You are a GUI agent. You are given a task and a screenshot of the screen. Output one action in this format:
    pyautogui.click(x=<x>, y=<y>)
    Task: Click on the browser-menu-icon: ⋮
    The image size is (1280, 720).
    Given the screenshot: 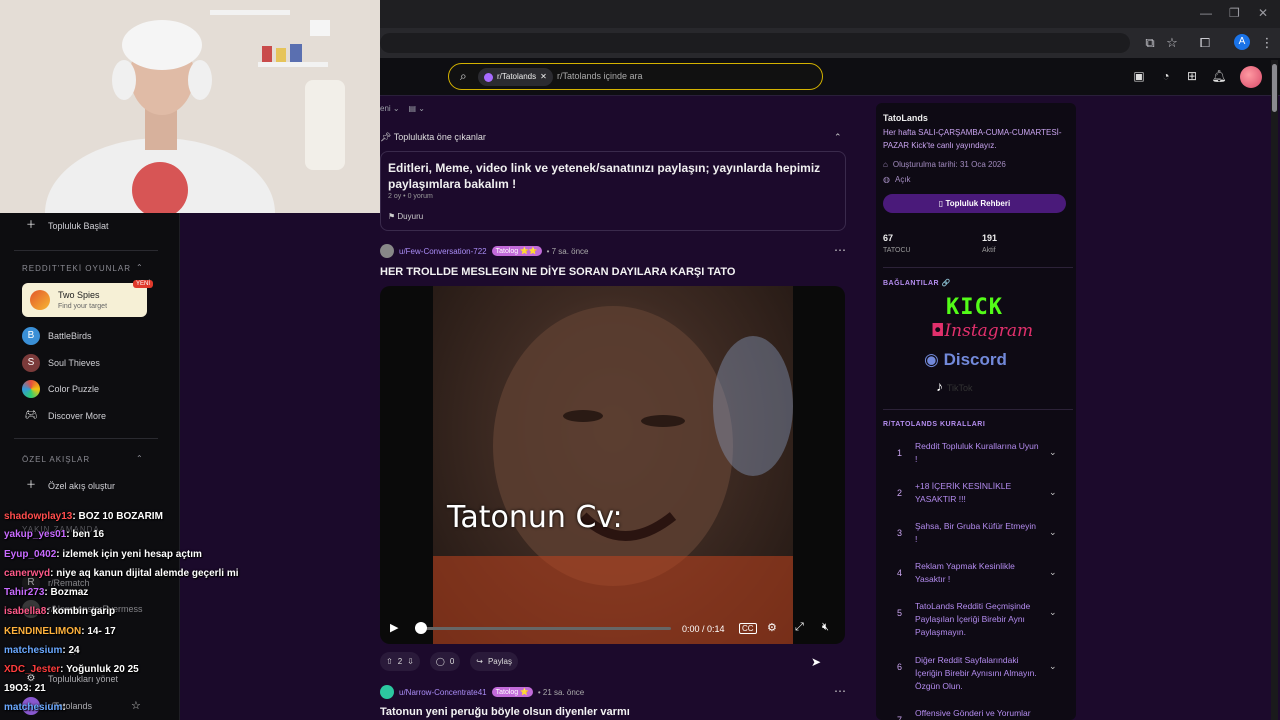 What is the action you would take?
    pyautogui.click(x=1267, y=43)
    